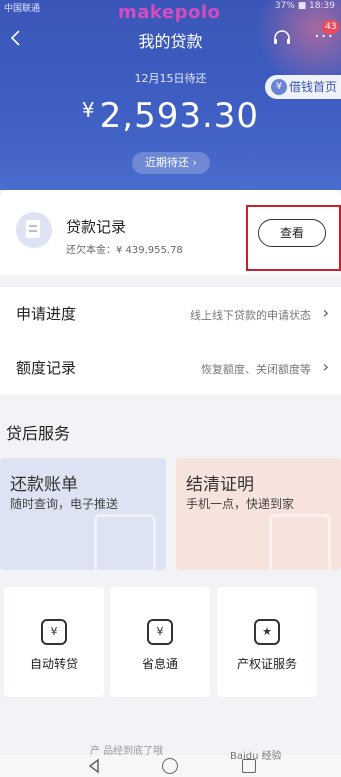 Image resolution: width=341 pixels, height=777 pixels. I want to click on interest-icon: ¥, so click(160, 632).